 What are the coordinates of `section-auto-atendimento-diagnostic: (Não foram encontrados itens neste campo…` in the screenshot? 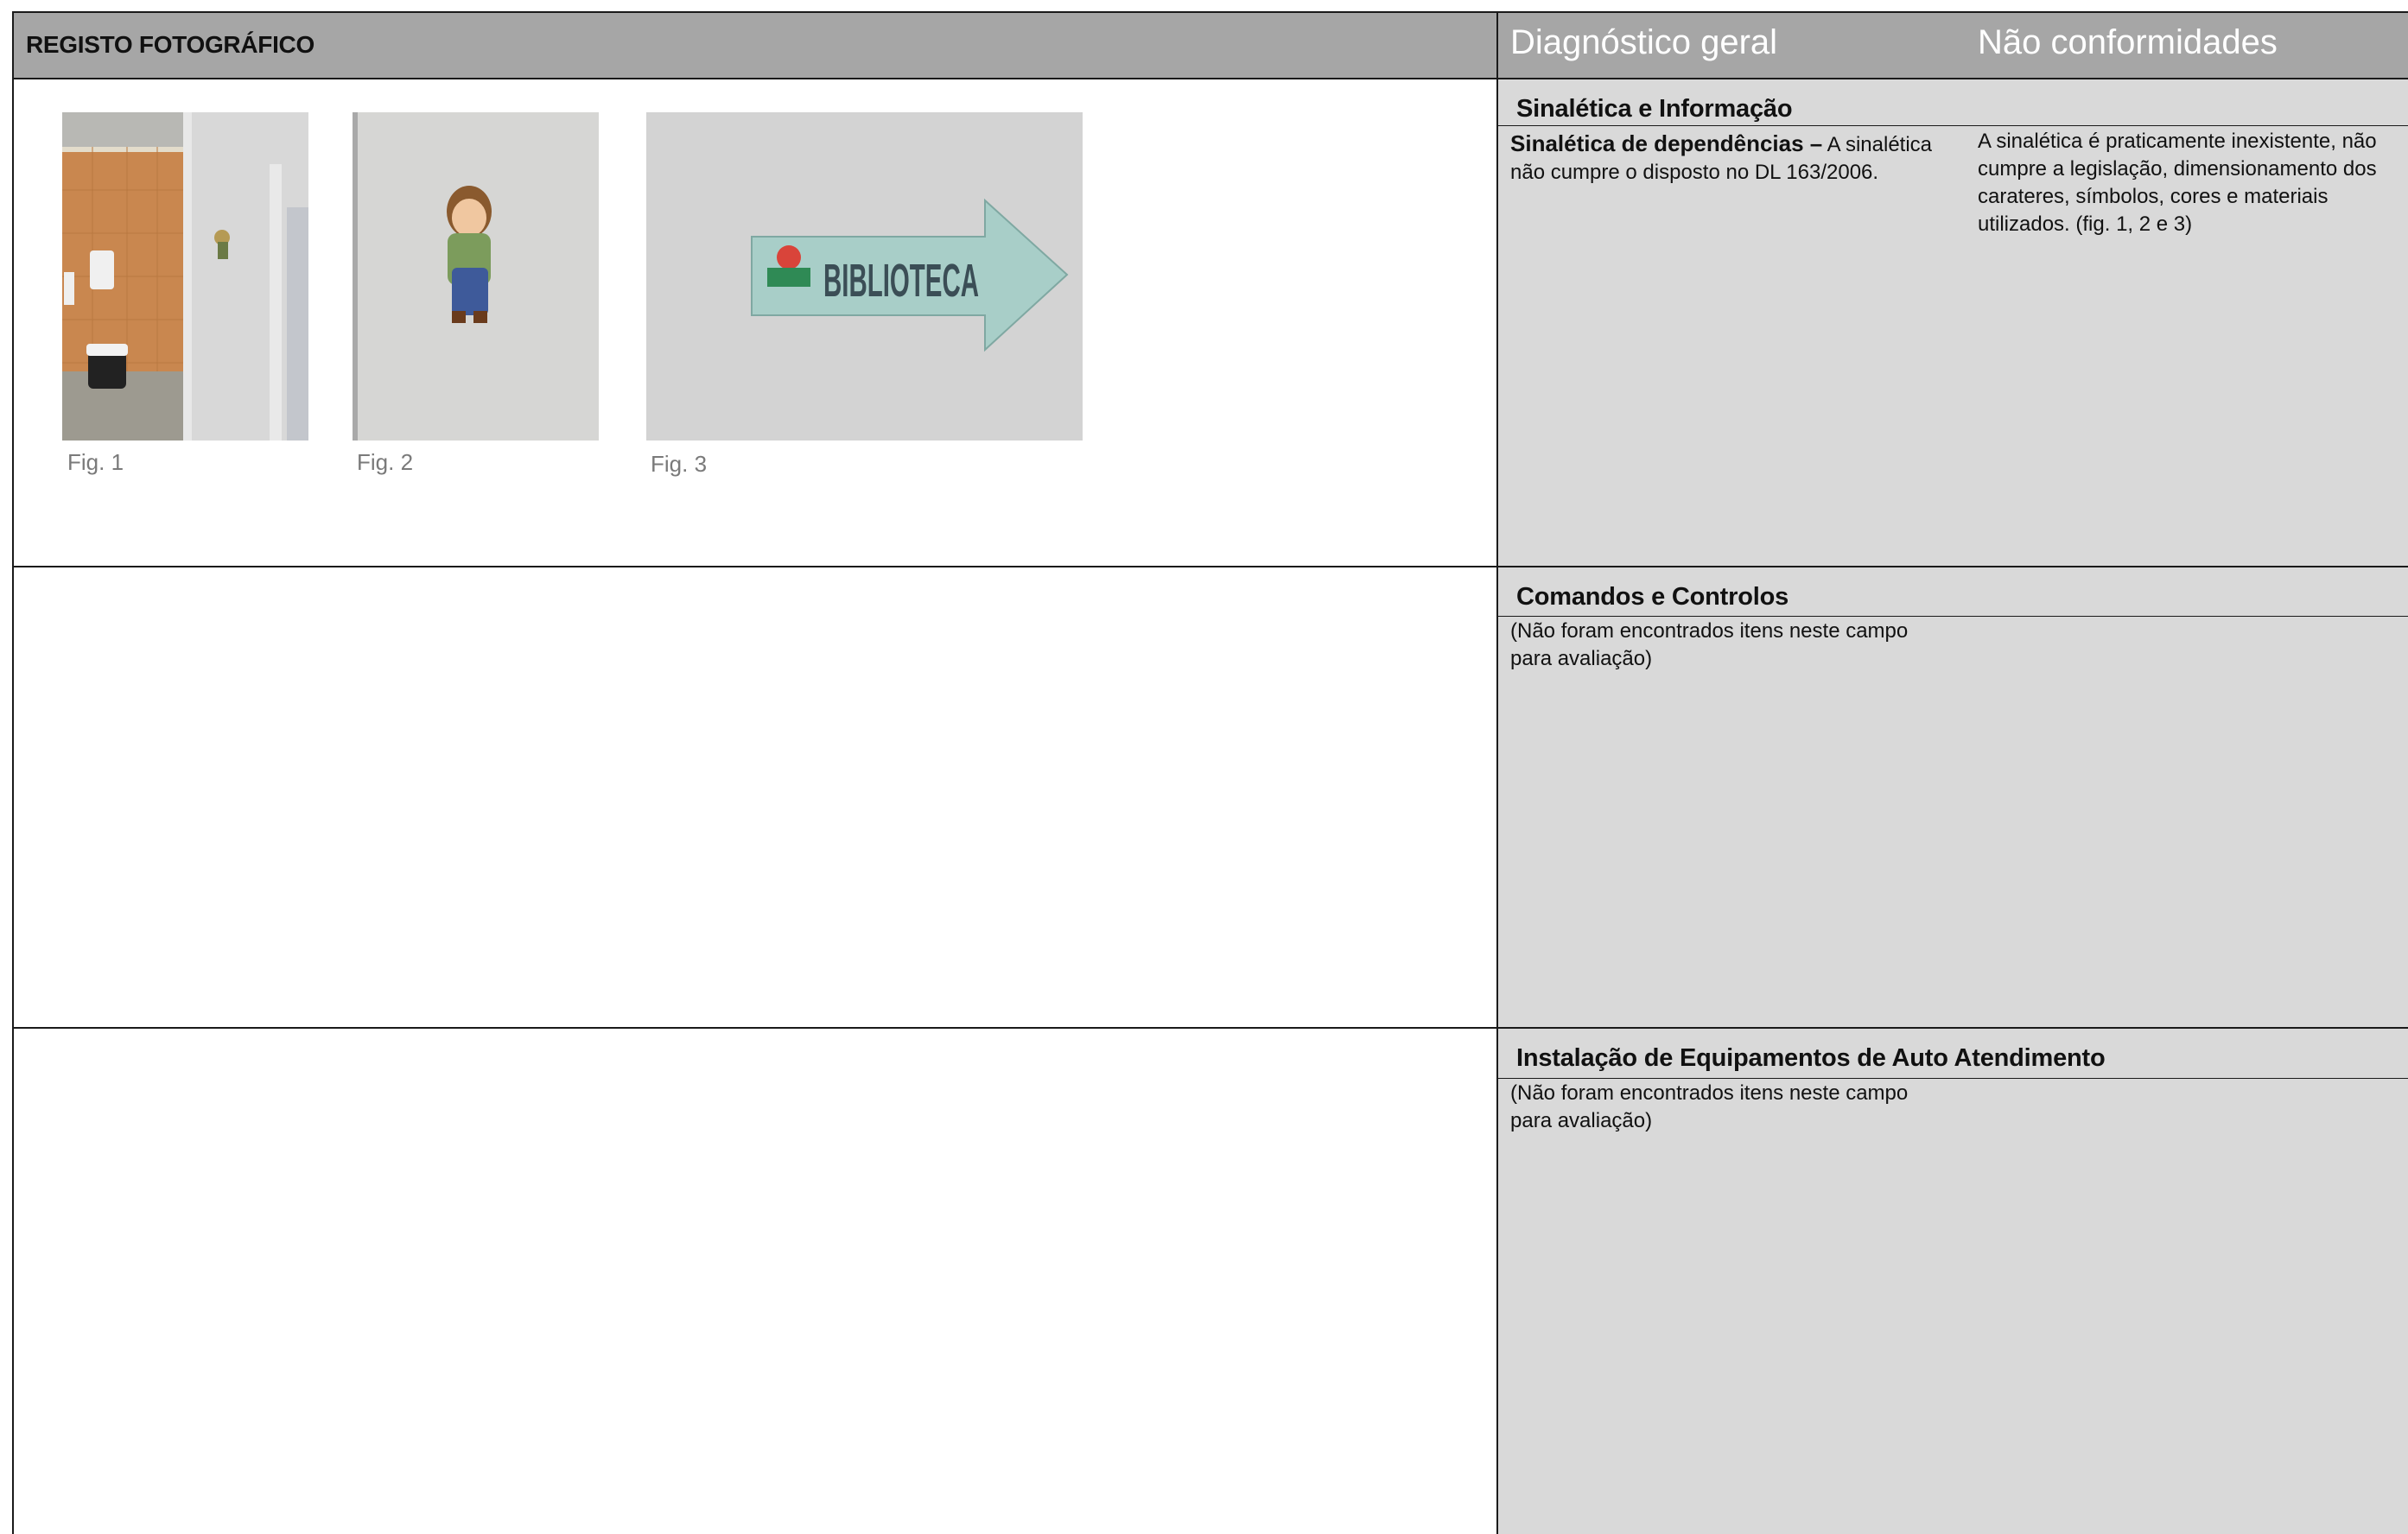 It's located at (1709, 1106).